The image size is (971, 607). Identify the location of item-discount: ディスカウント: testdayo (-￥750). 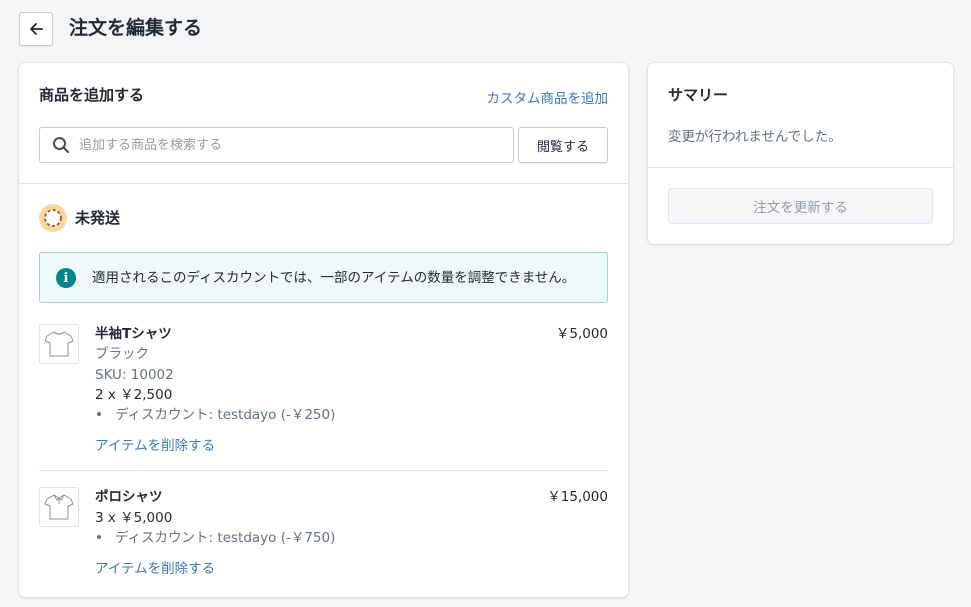
(215, 538).